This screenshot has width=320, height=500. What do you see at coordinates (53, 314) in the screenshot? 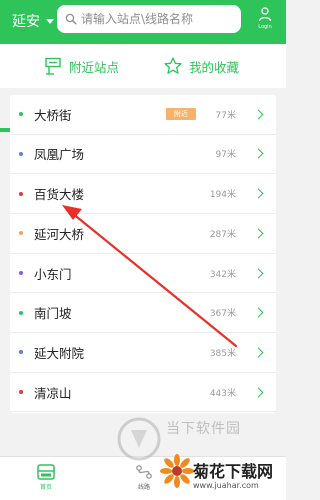
I see `station-name: 南门坡` at bounding box center [53, 314].